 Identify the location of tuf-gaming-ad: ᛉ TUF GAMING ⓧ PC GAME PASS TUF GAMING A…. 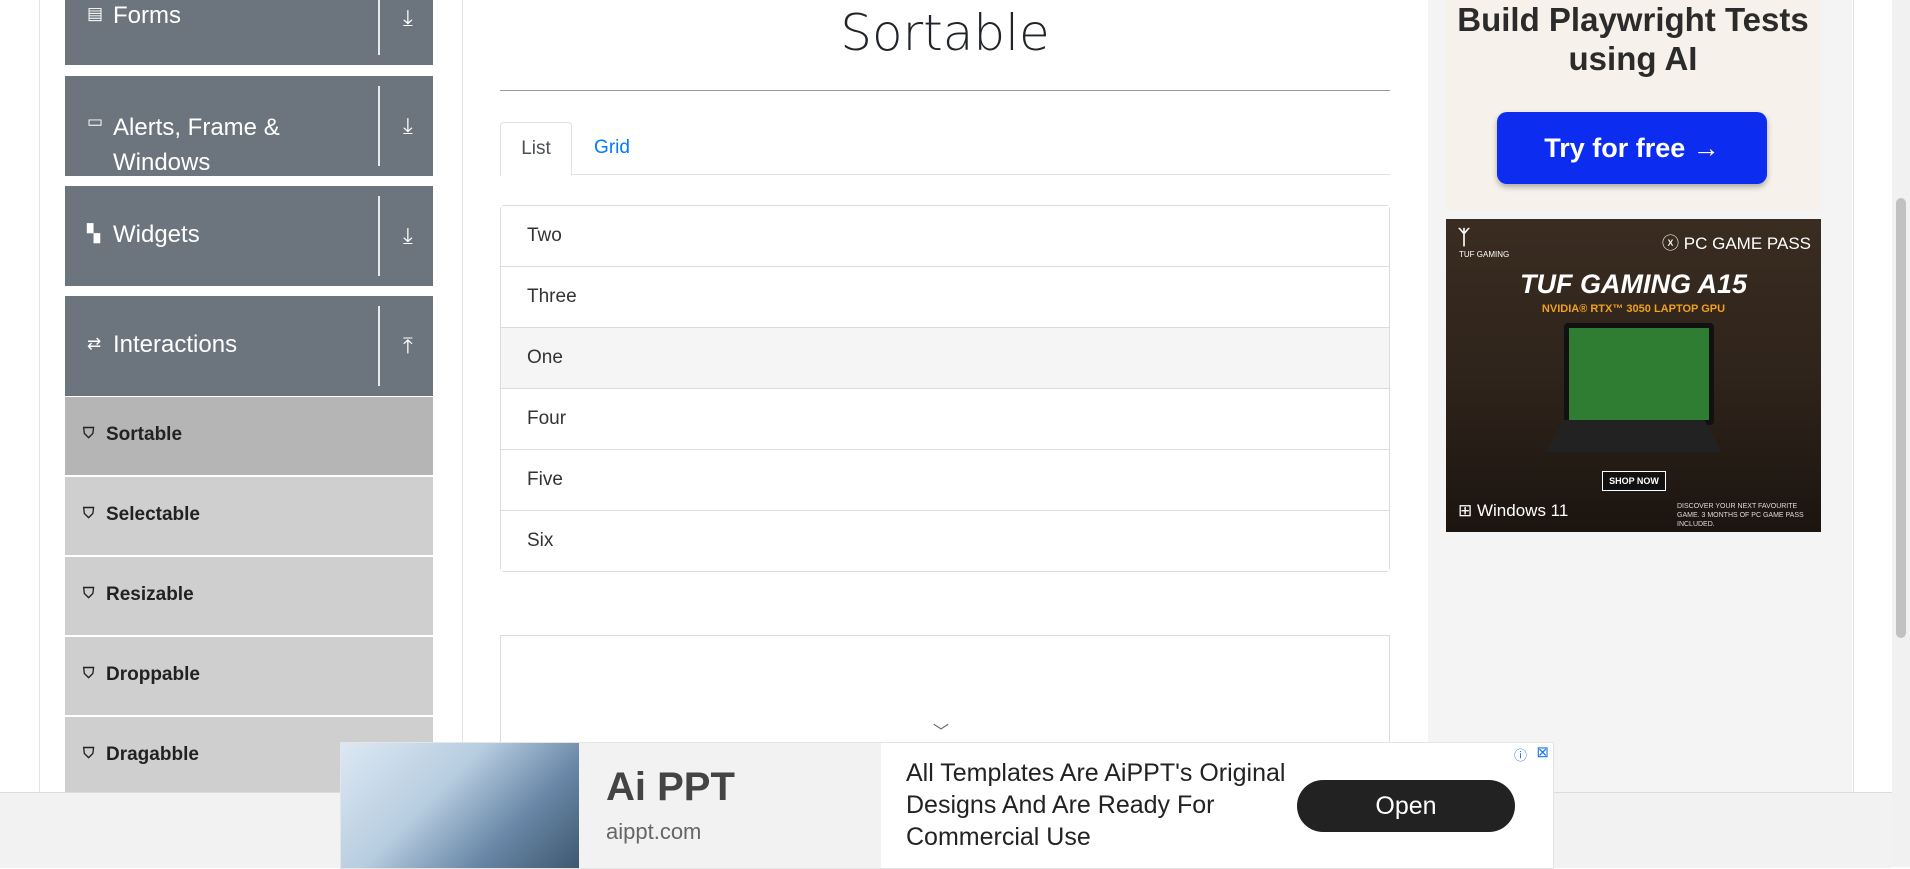
(1633, 375).